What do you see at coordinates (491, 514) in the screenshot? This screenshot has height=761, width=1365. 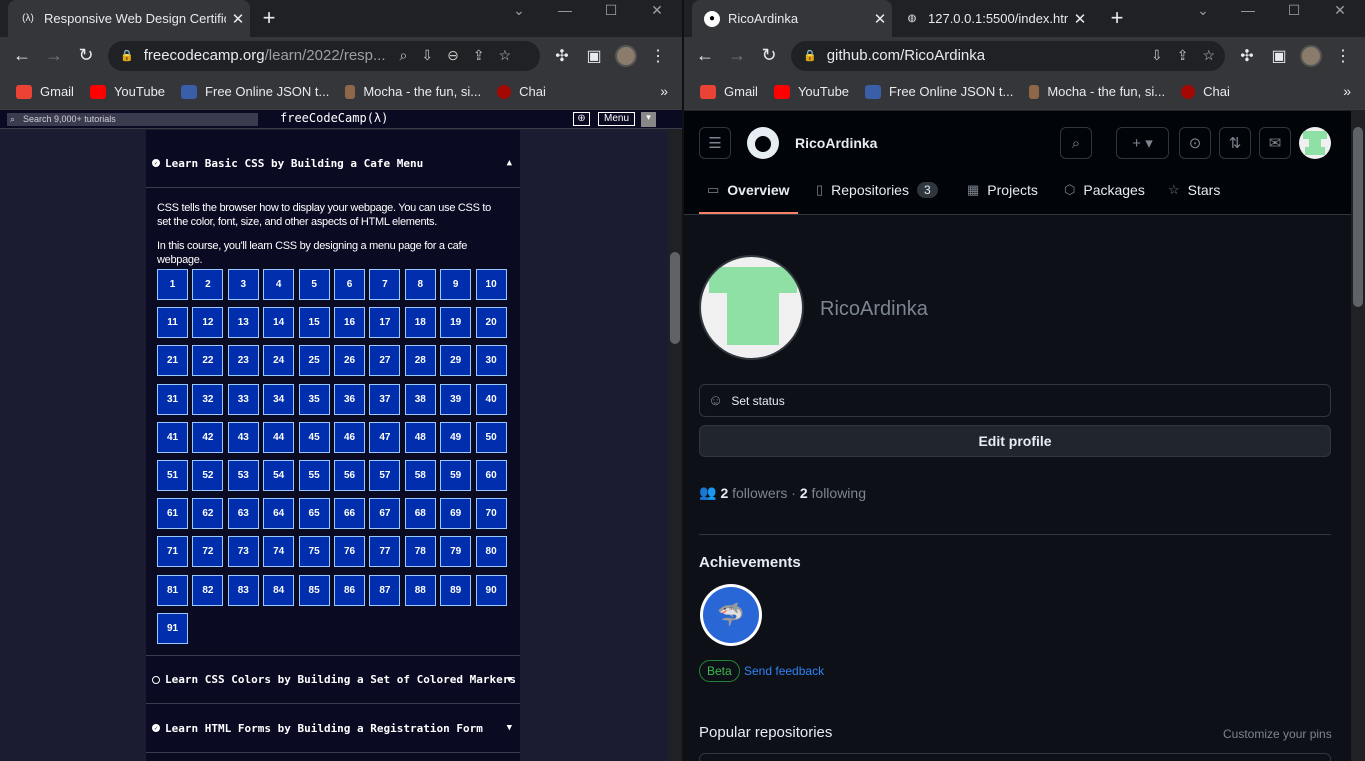 I see `step-70-button: 70` at bounding box center [491, 514].